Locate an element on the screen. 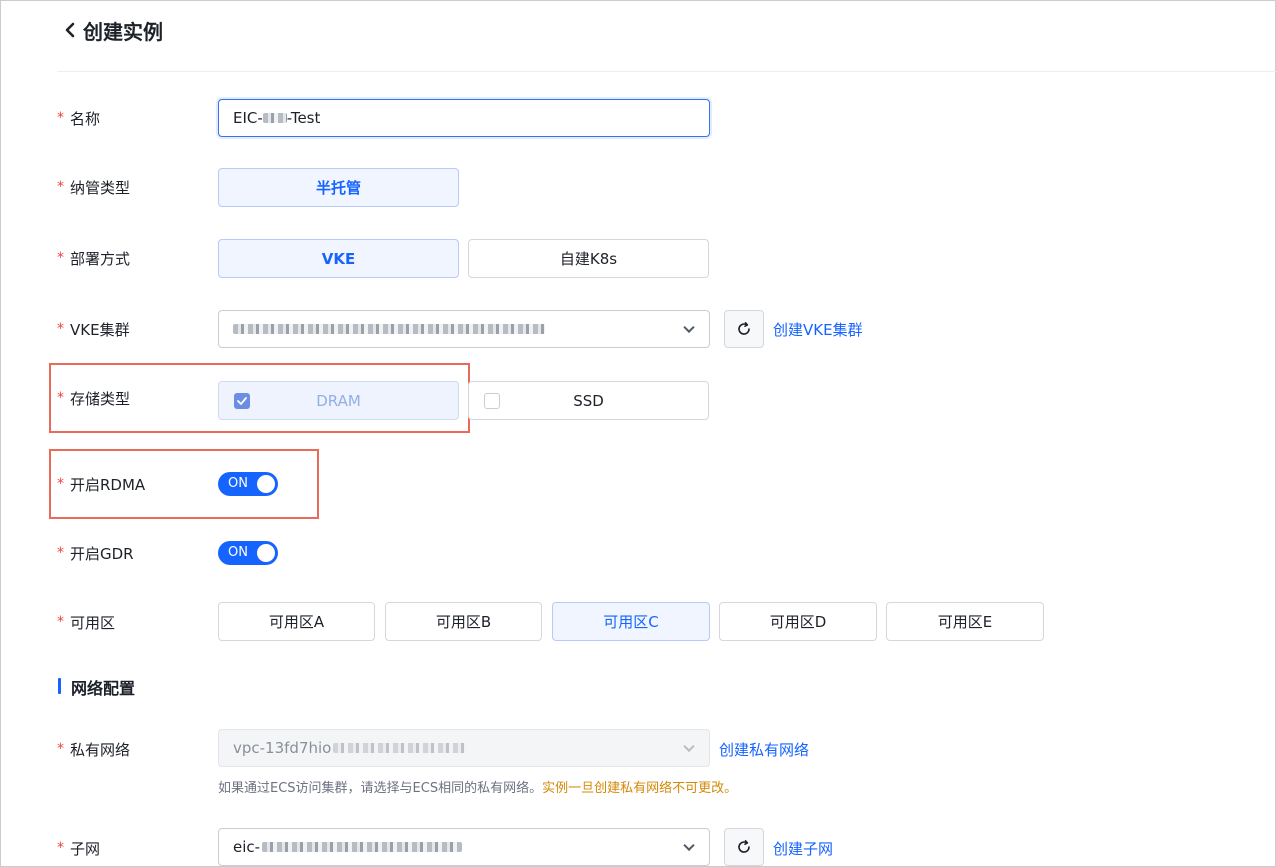 Image resolution: width=1276 pixels, height=867 pixels. storage-option-dram: DRAM is located at coordinates (338, 400).